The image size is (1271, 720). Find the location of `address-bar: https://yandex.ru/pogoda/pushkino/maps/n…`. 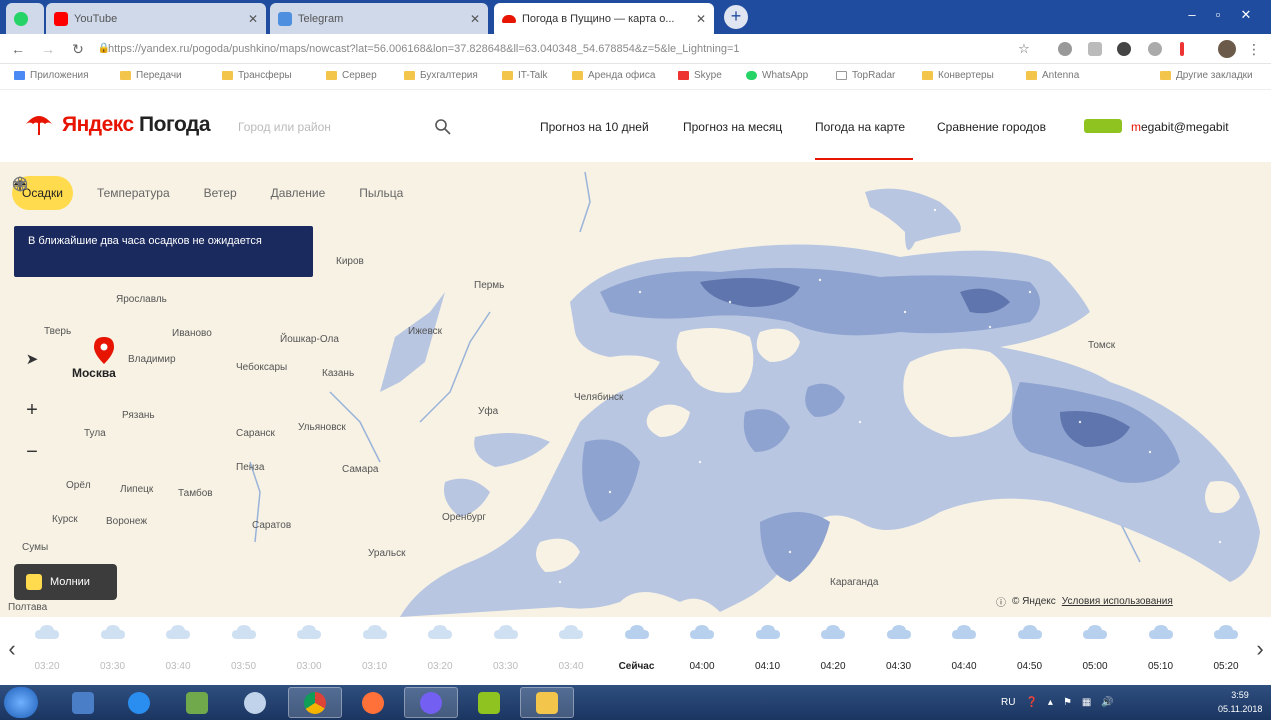

address-bar: https://yandex.ru/pogoda/pushkino/maps/n… is located at coordinates (553, 49).